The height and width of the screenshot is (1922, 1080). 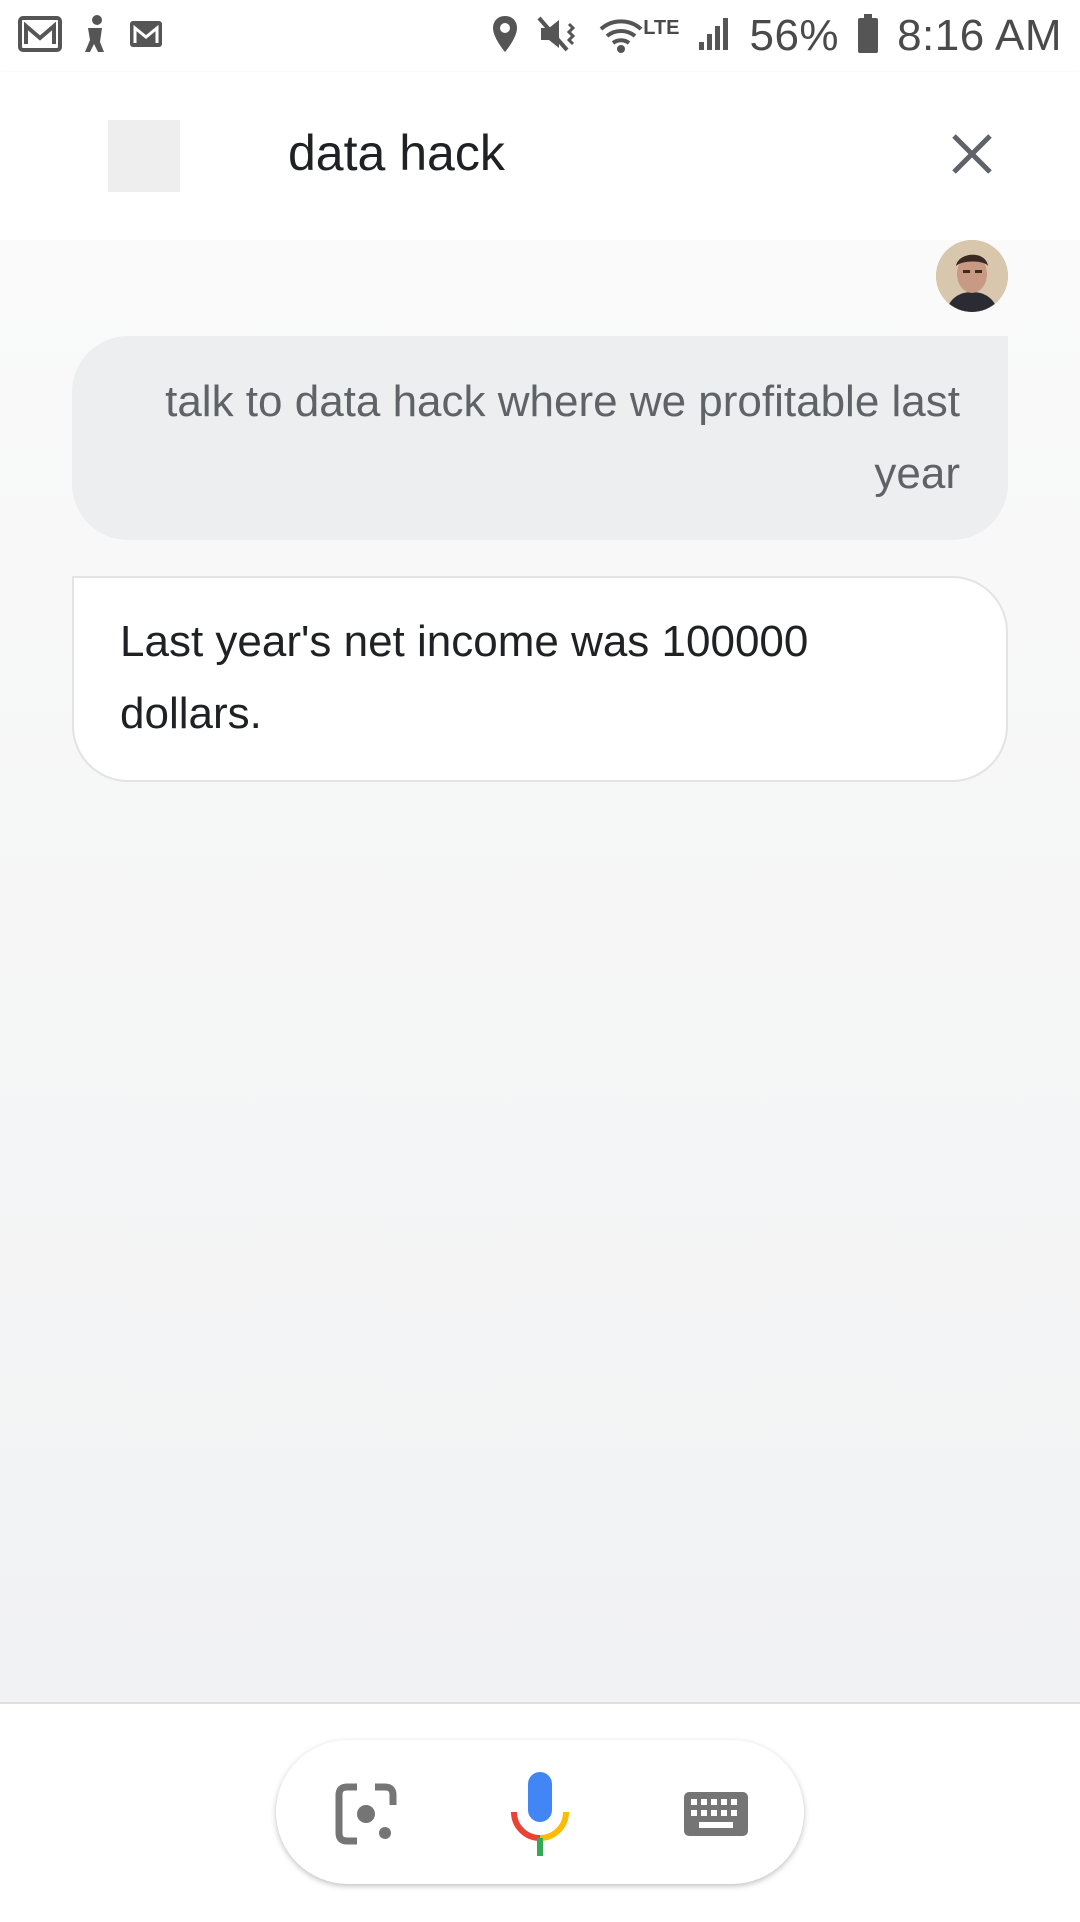 I want to click on lens-button, so click(x=366, y=1816).